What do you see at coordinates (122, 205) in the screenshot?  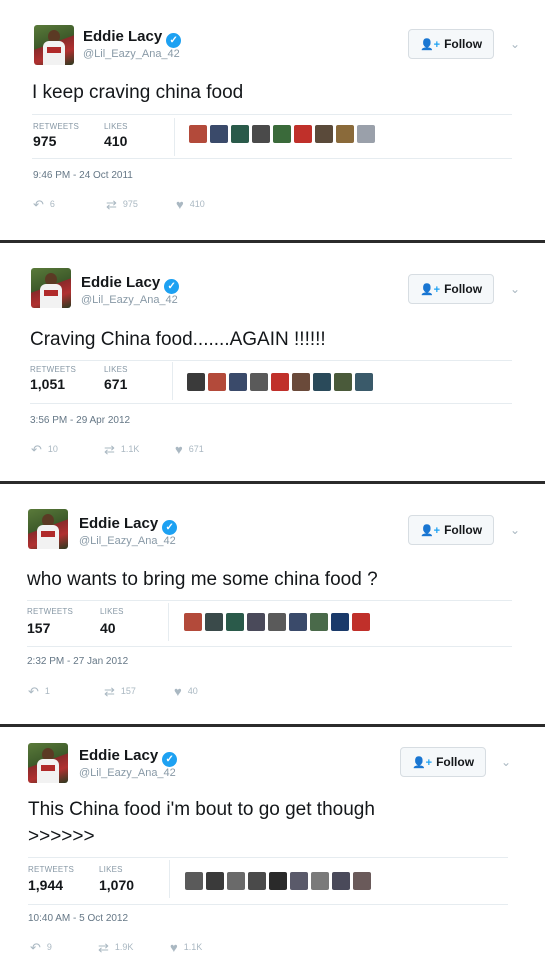 I see `retweet-button: ⇄ 975` at bounding box center [122, 205].